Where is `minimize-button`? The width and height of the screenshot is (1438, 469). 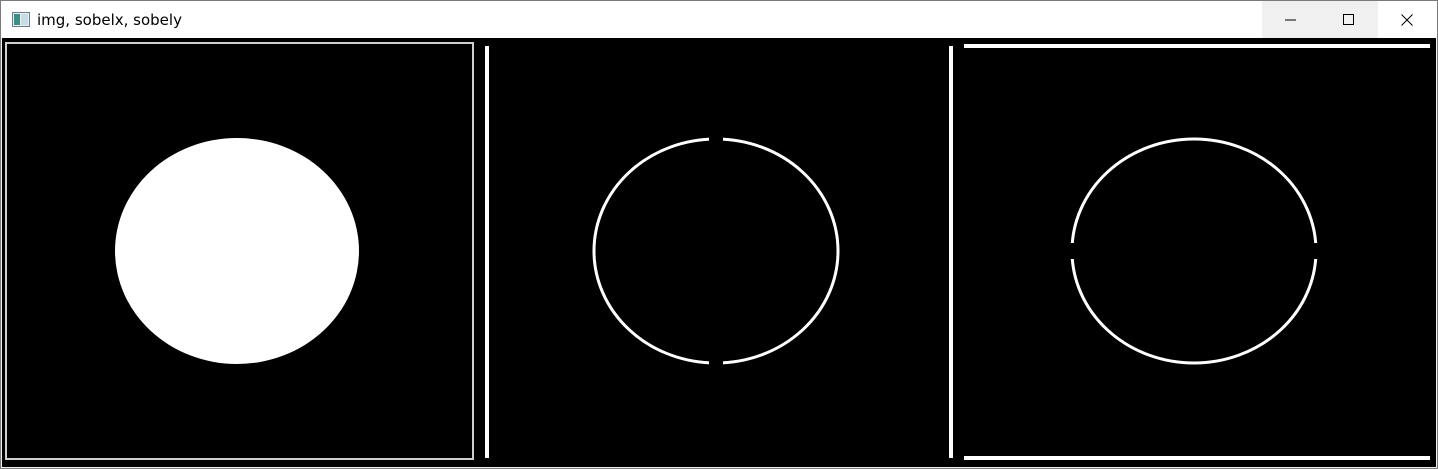
minimize-button is located at coordinates (1291, 20).